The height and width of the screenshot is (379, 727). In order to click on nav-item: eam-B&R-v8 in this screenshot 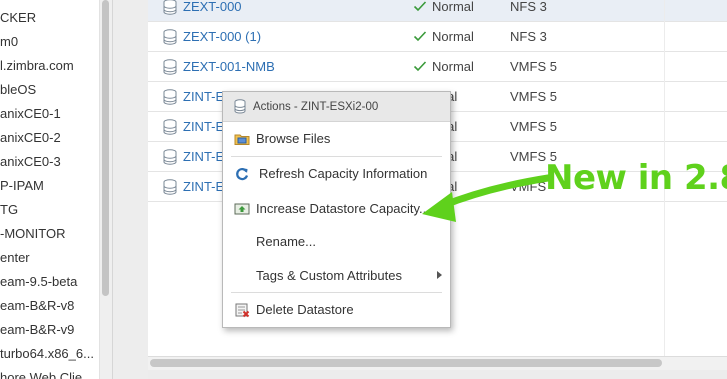, I will do `click(37, 306)`.